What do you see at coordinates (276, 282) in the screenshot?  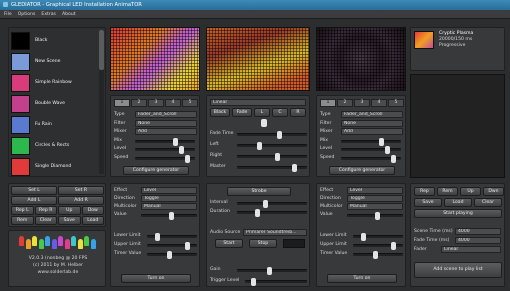 I see `trigger-level-slider` at bounding box center [276, 282].